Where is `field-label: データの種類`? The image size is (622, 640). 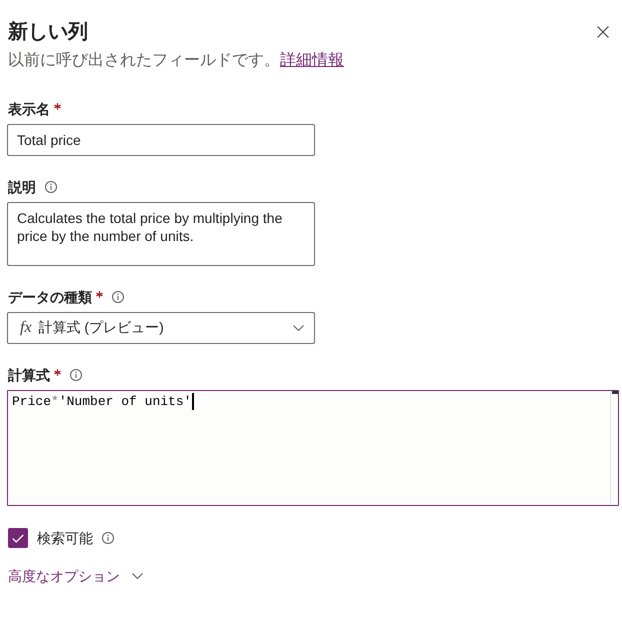
field-label: データの種類 is located at coordinates (50, 297).